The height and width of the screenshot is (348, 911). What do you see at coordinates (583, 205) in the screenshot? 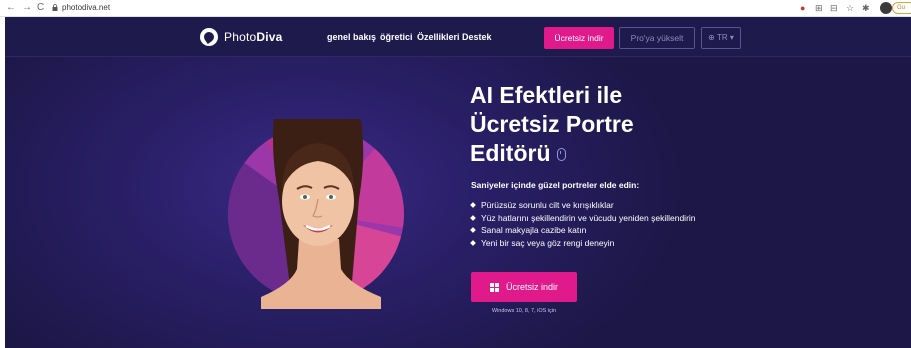
I see `list-item: Pürüzsüz sorunlu cilt ve kırışıklıklar` at bounding box center [583, 205].